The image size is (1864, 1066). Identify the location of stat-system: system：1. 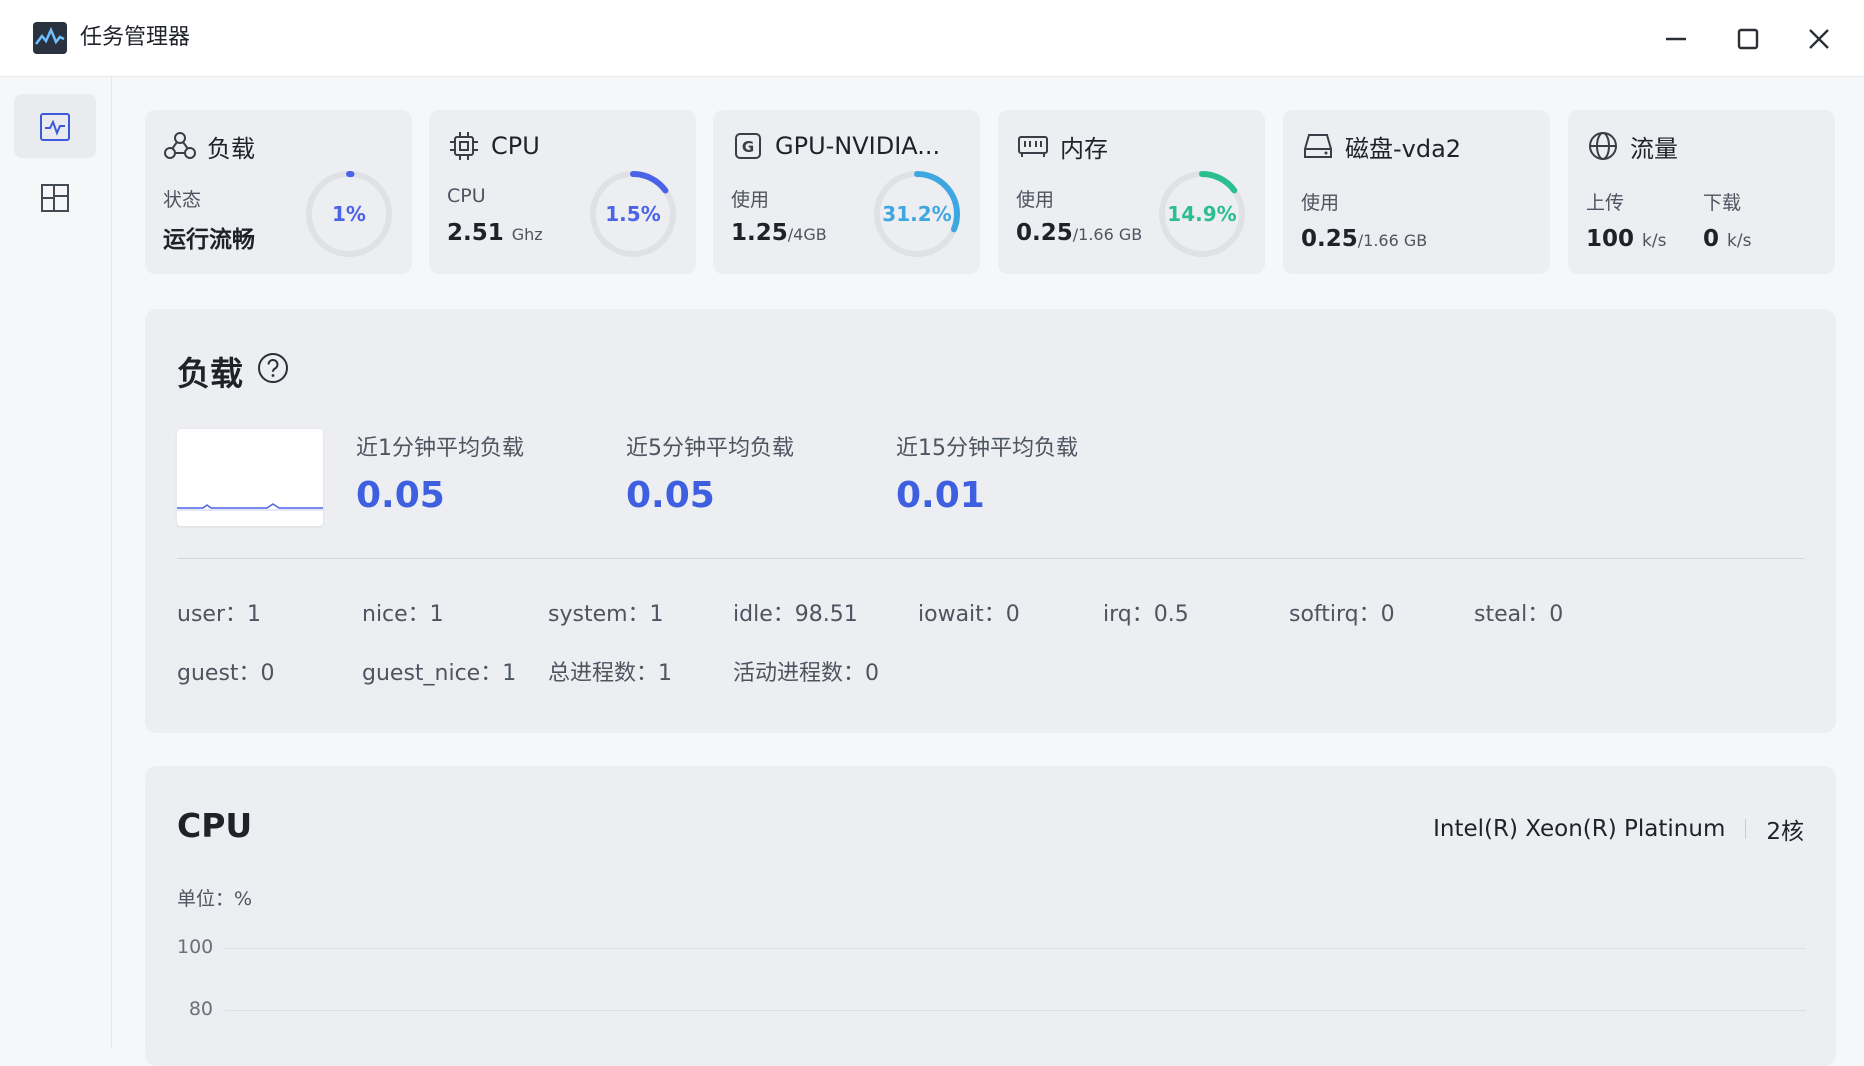
(606, 614).